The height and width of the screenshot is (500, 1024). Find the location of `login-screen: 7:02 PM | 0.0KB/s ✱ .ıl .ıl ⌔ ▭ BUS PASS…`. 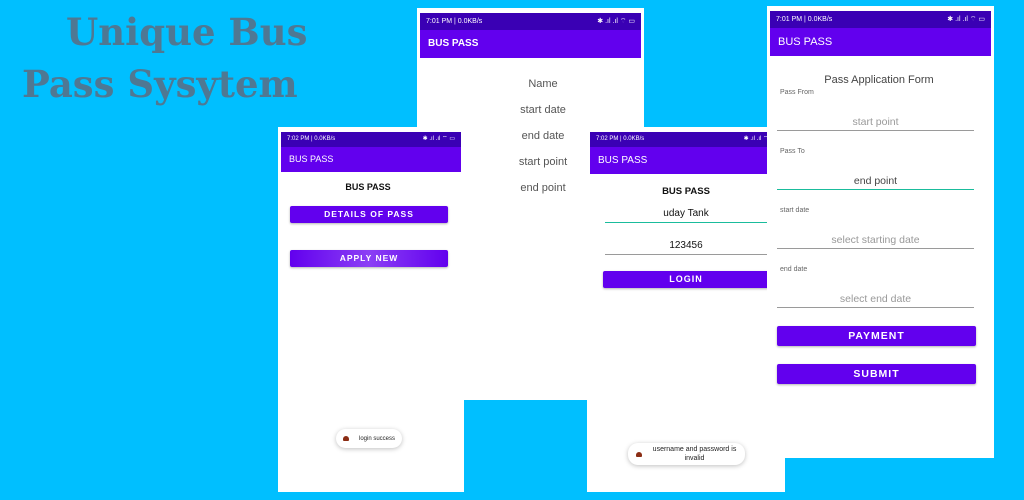

login-screen: 7:02 PM | 0.0KB/s ✱ .ıl .ıl ⌔ ▭ BUS PASS… is located at coordinates (686, 309).